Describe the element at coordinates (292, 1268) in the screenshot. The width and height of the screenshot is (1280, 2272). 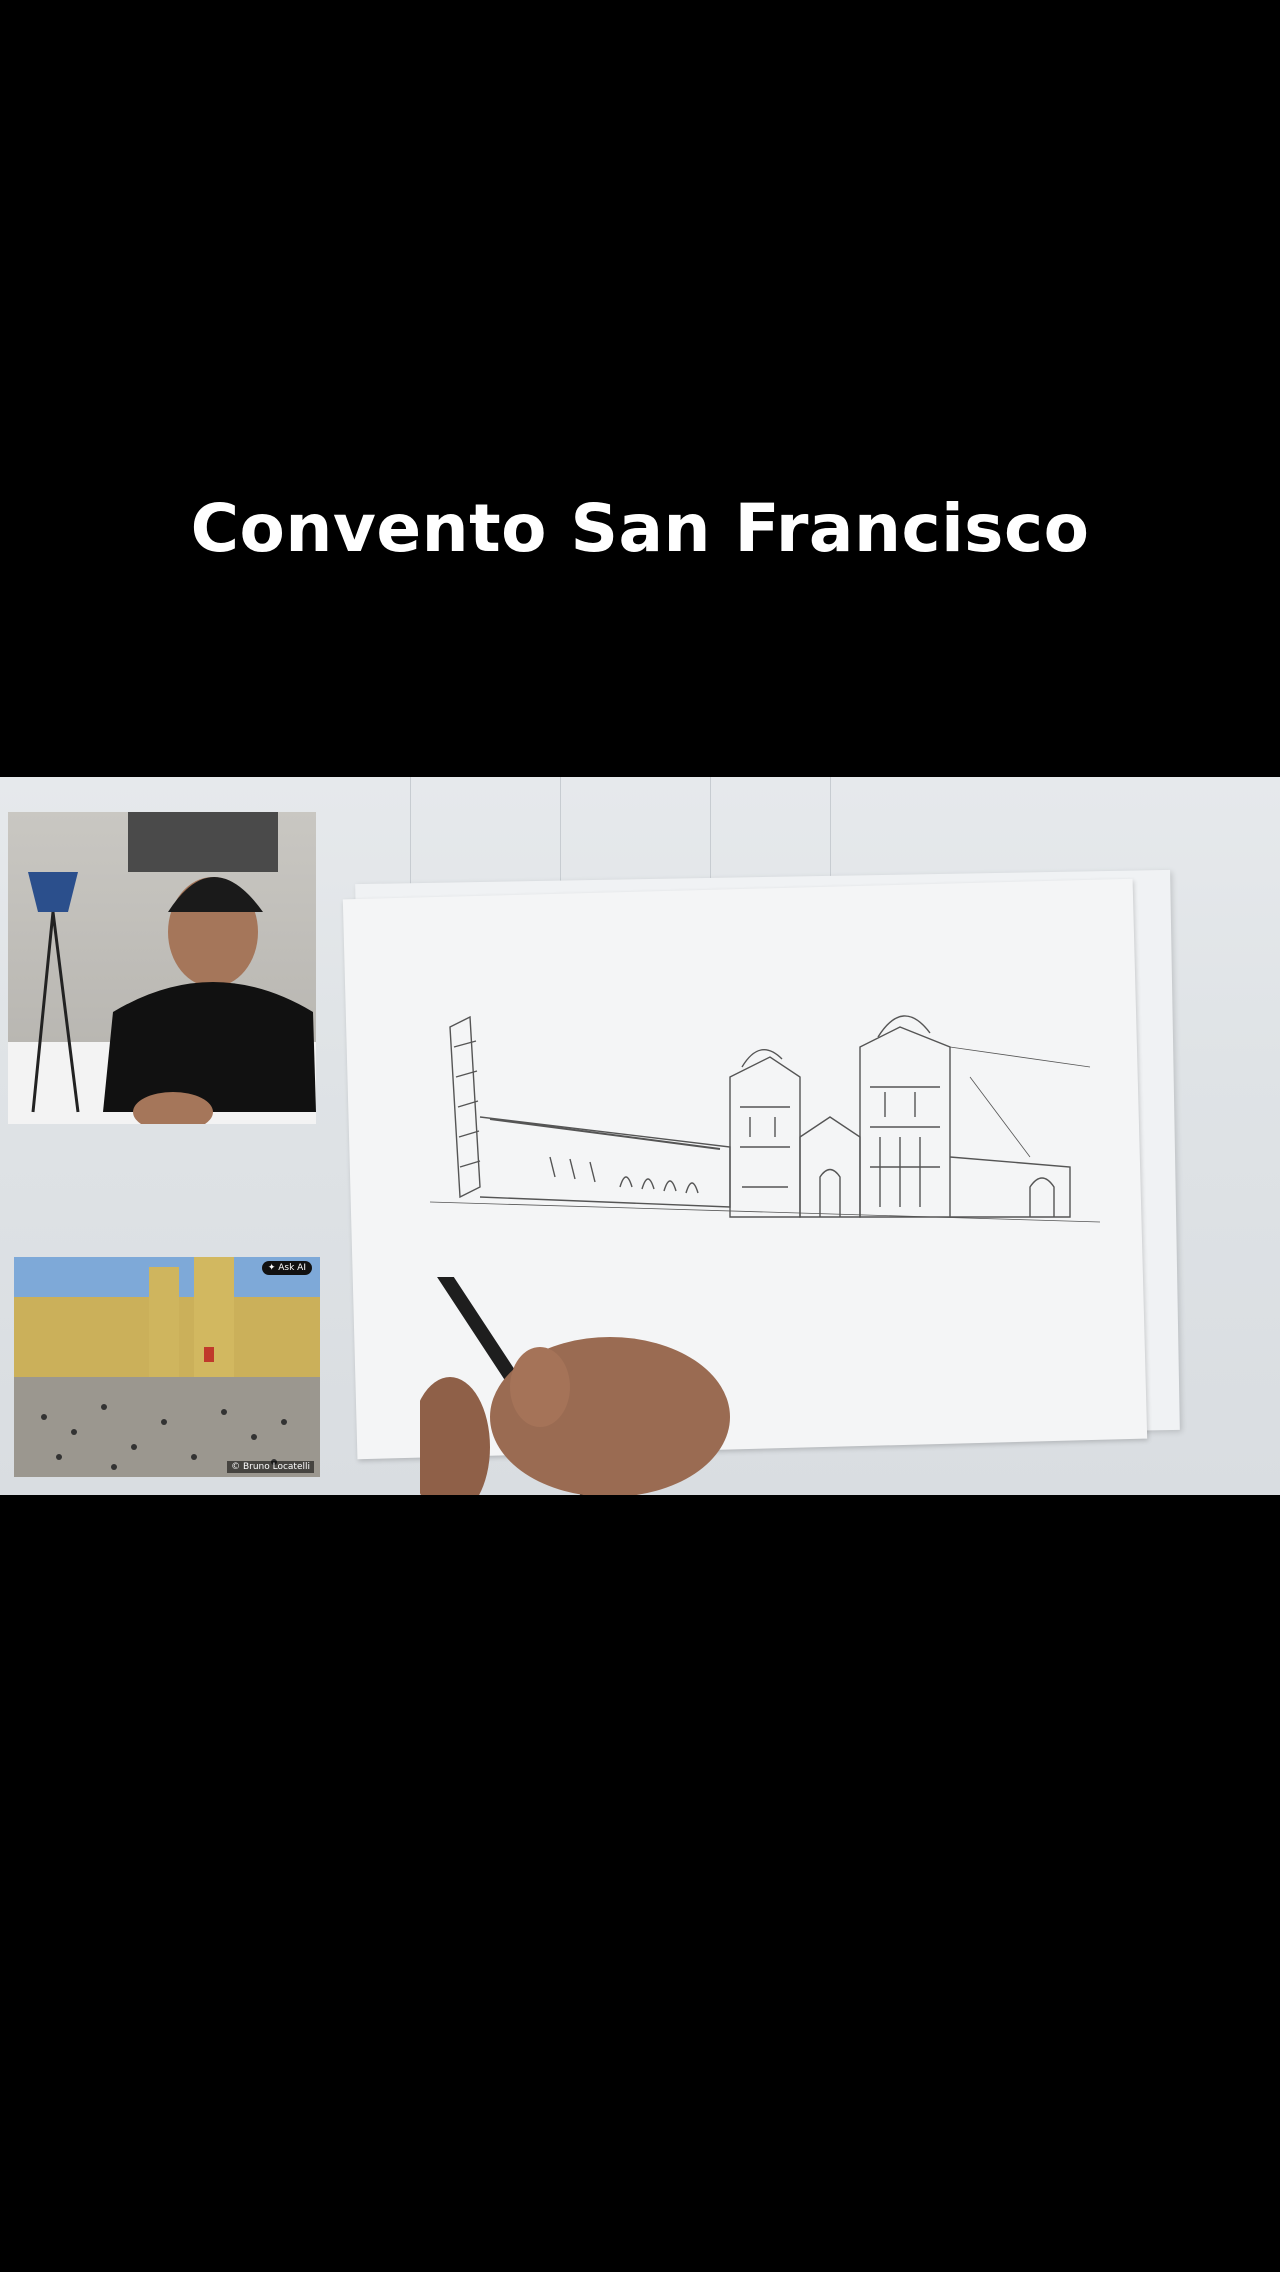
I see `ask-ai-label: Ask AI` at that location.